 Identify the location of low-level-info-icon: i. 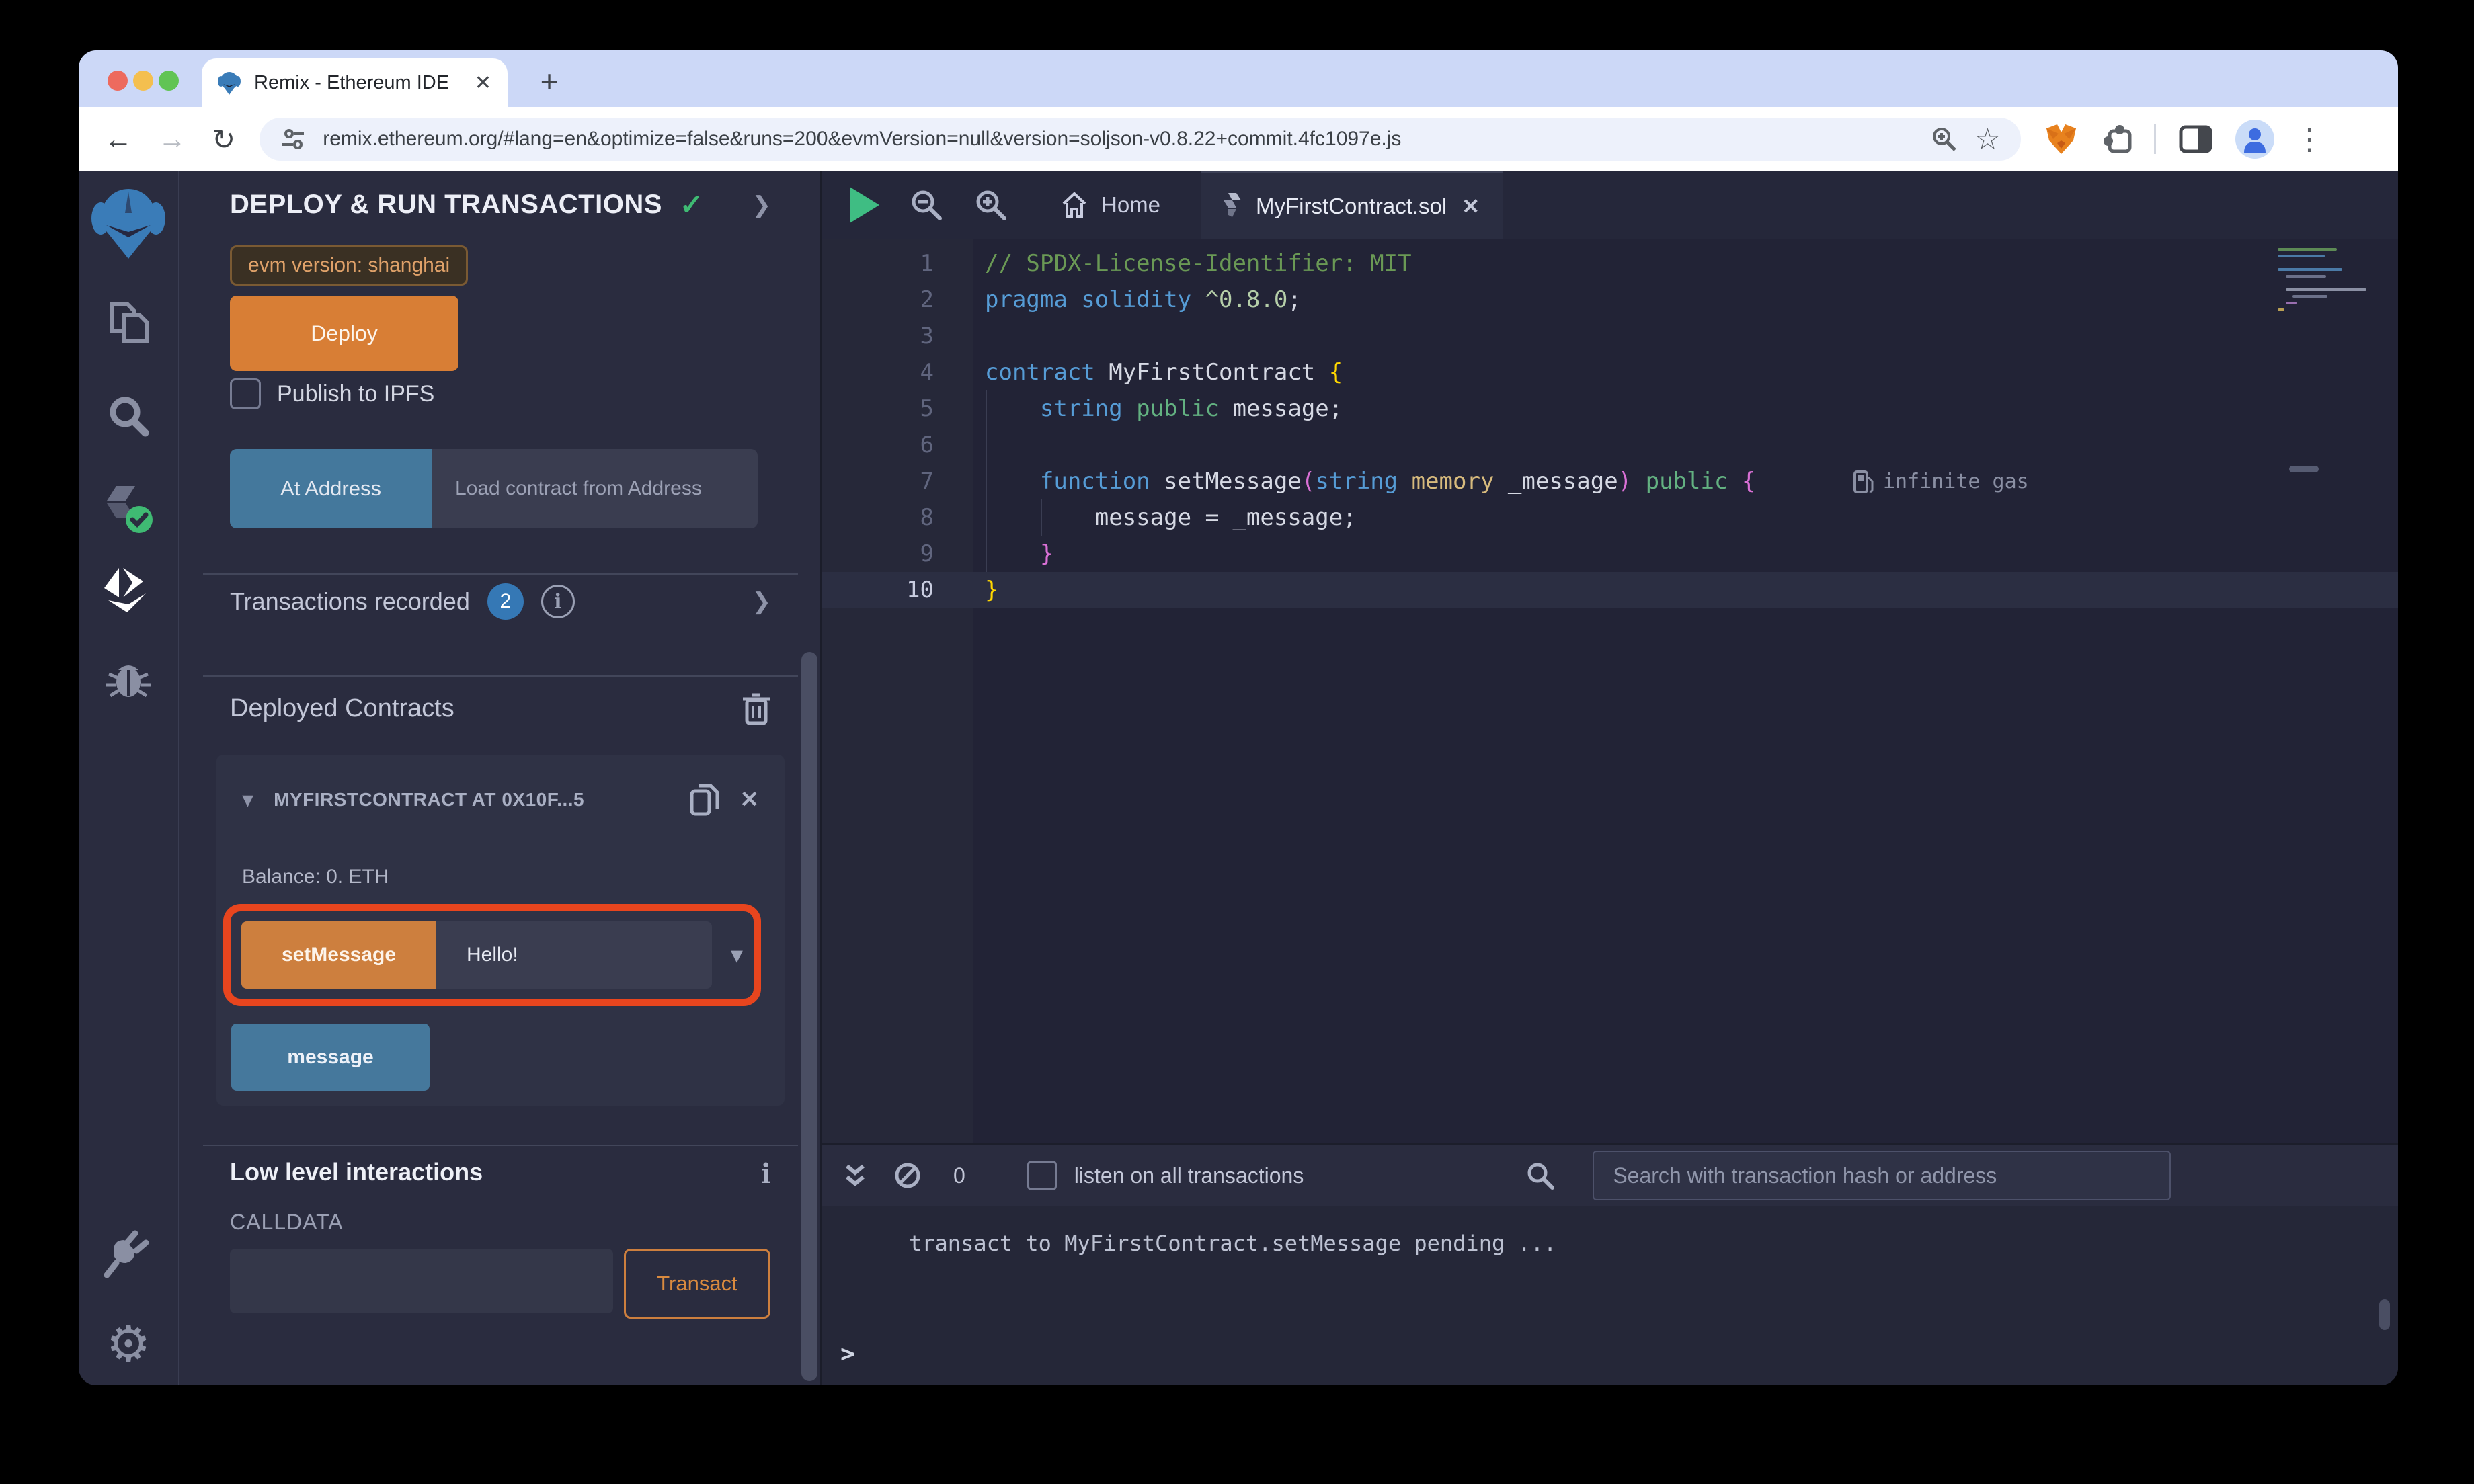
(766, 1174).